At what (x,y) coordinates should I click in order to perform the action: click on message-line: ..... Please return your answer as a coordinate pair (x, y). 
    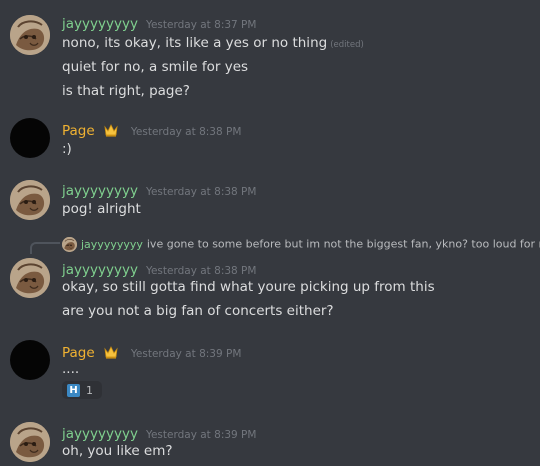
    Looking at the image, I should click on (71, 369).